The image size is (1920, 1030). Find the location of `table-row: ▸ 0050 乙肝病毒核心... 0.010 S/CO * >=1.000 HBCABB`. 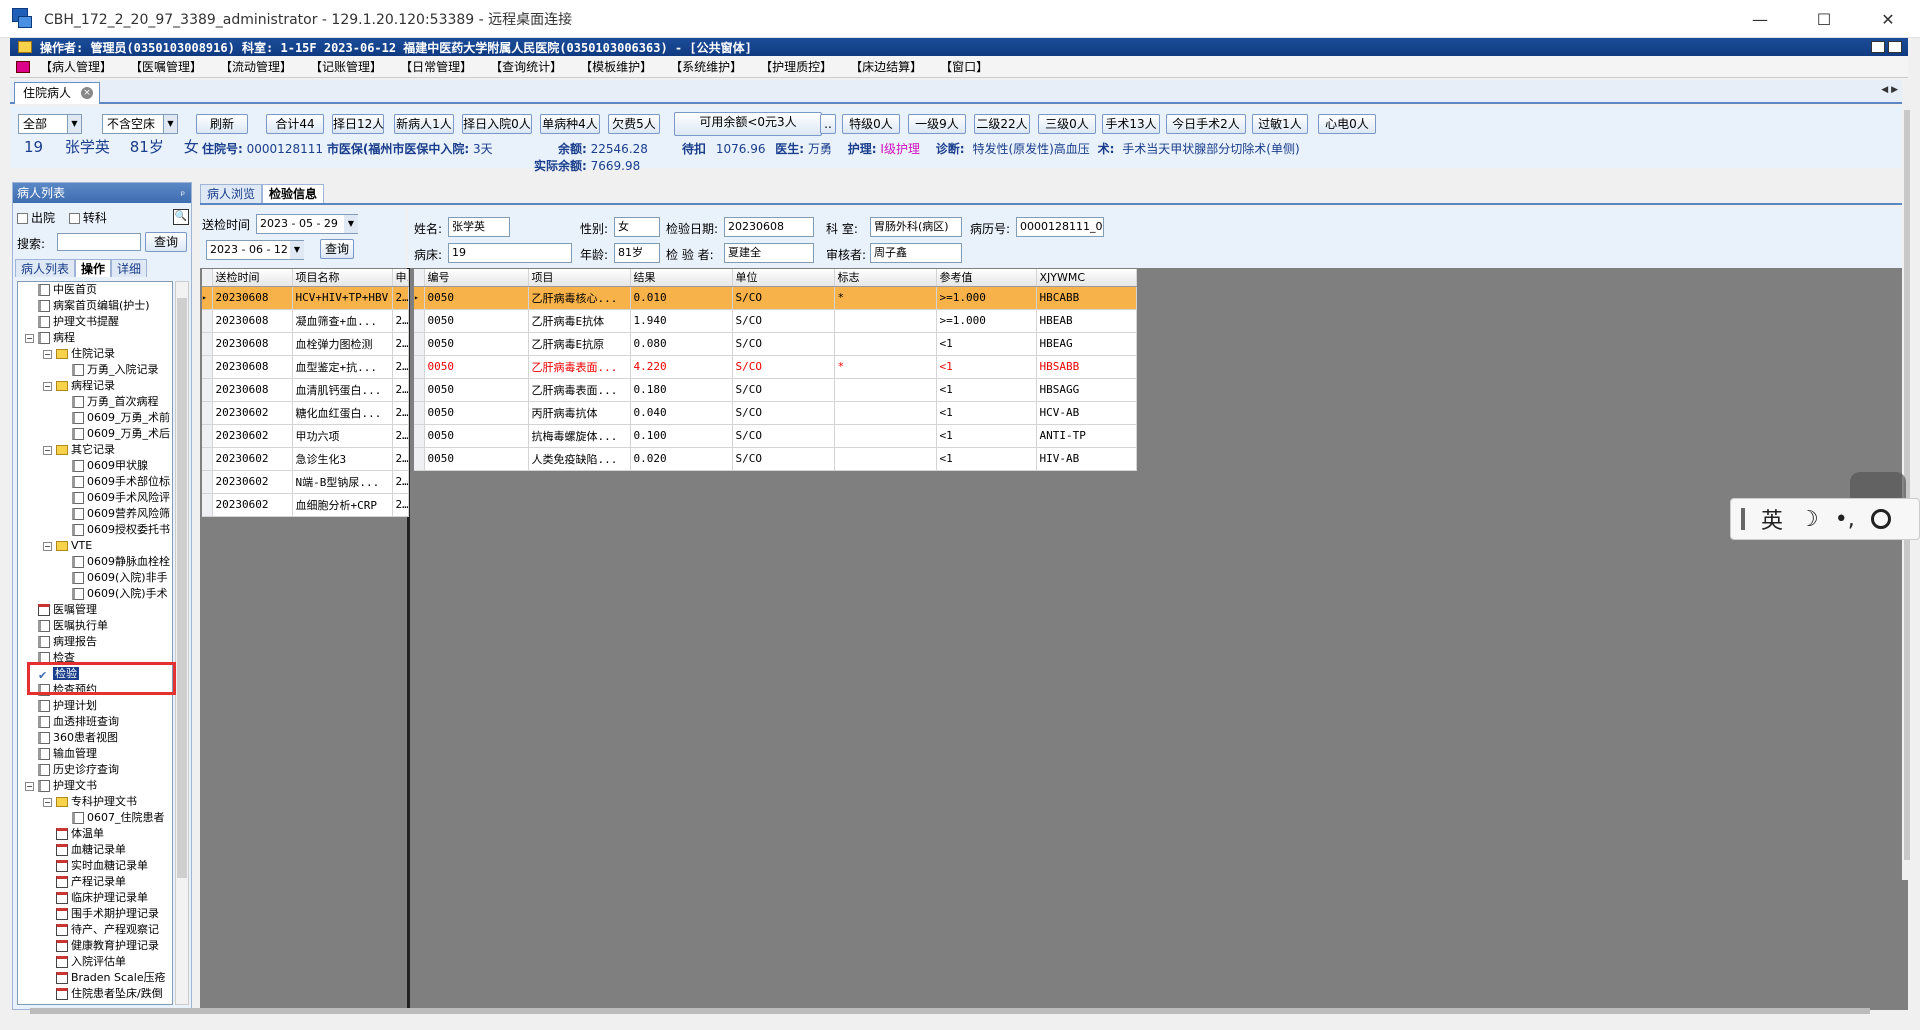

table-row: ▸ 0050 乙肝病毒核心... 0.010 S/CO * >=1.000 HBCABB is located at coordinates (775, 298).